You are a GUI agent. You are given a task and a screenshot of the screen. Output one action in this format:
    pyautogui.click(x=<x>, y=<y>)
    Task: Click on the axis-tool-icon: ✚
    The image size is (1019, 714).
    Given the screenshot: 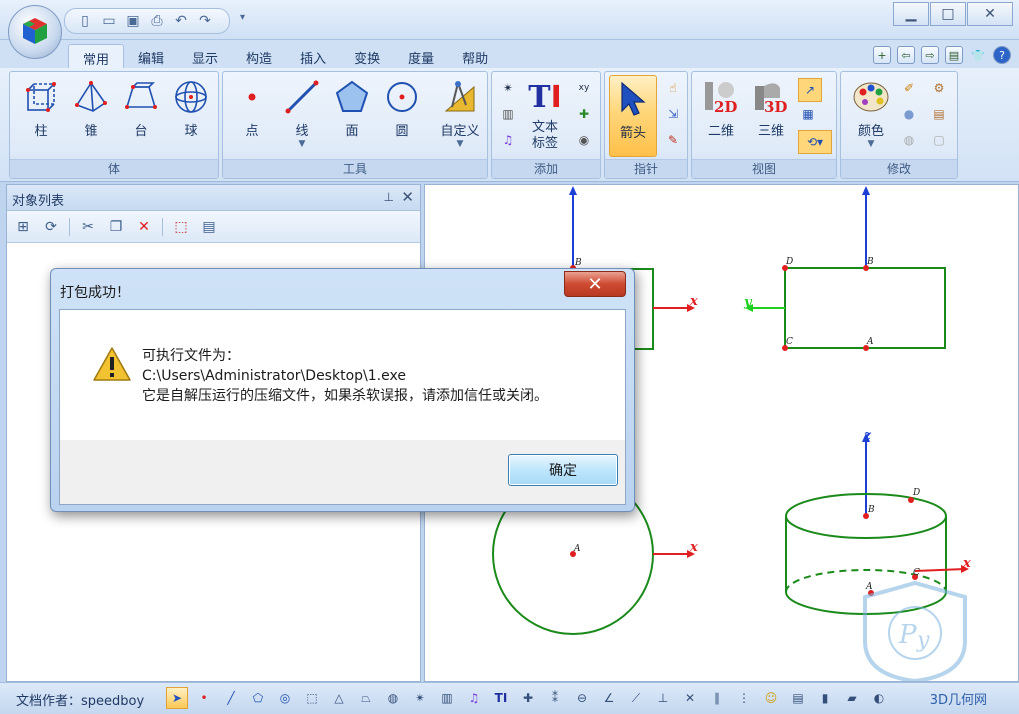 What is the action you would take?
    pyautogui.click(x=528, y=698)
    